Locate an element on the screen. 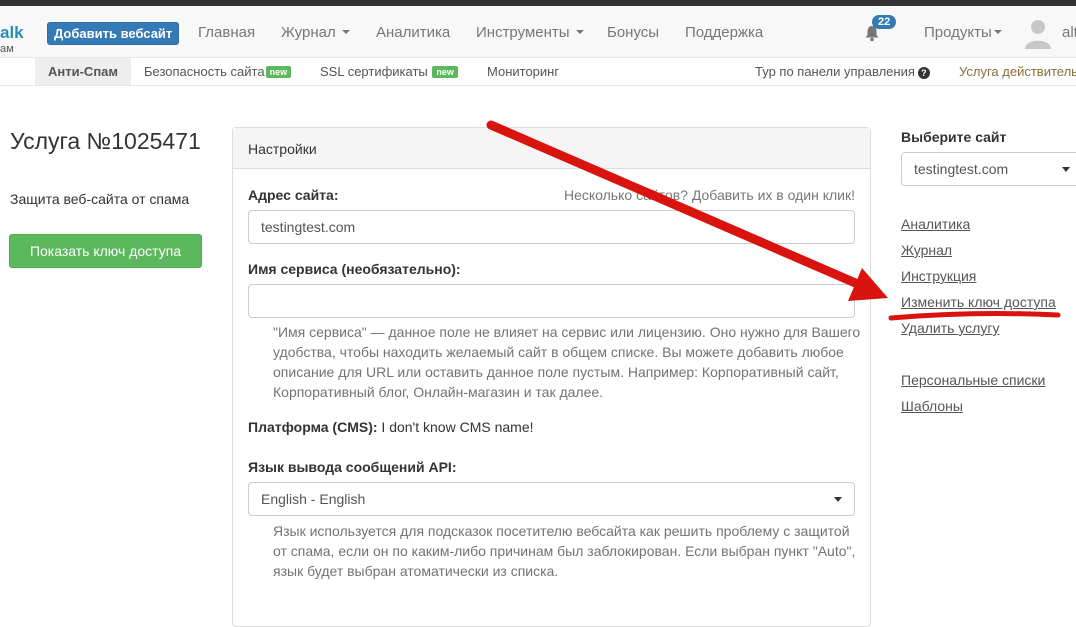 This screenshot has height=627, width=1076. nav-support: Поддержка is located at coordinates (724, 32).